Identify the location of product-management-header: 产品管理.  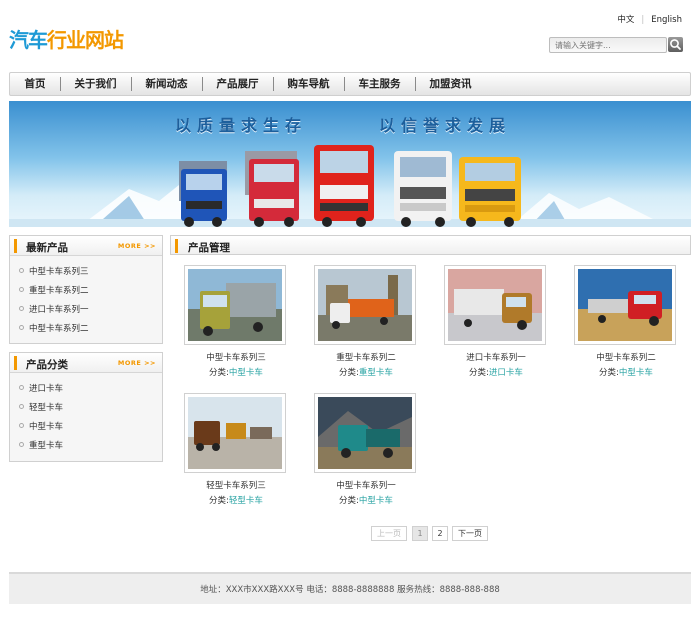
(430, 245).